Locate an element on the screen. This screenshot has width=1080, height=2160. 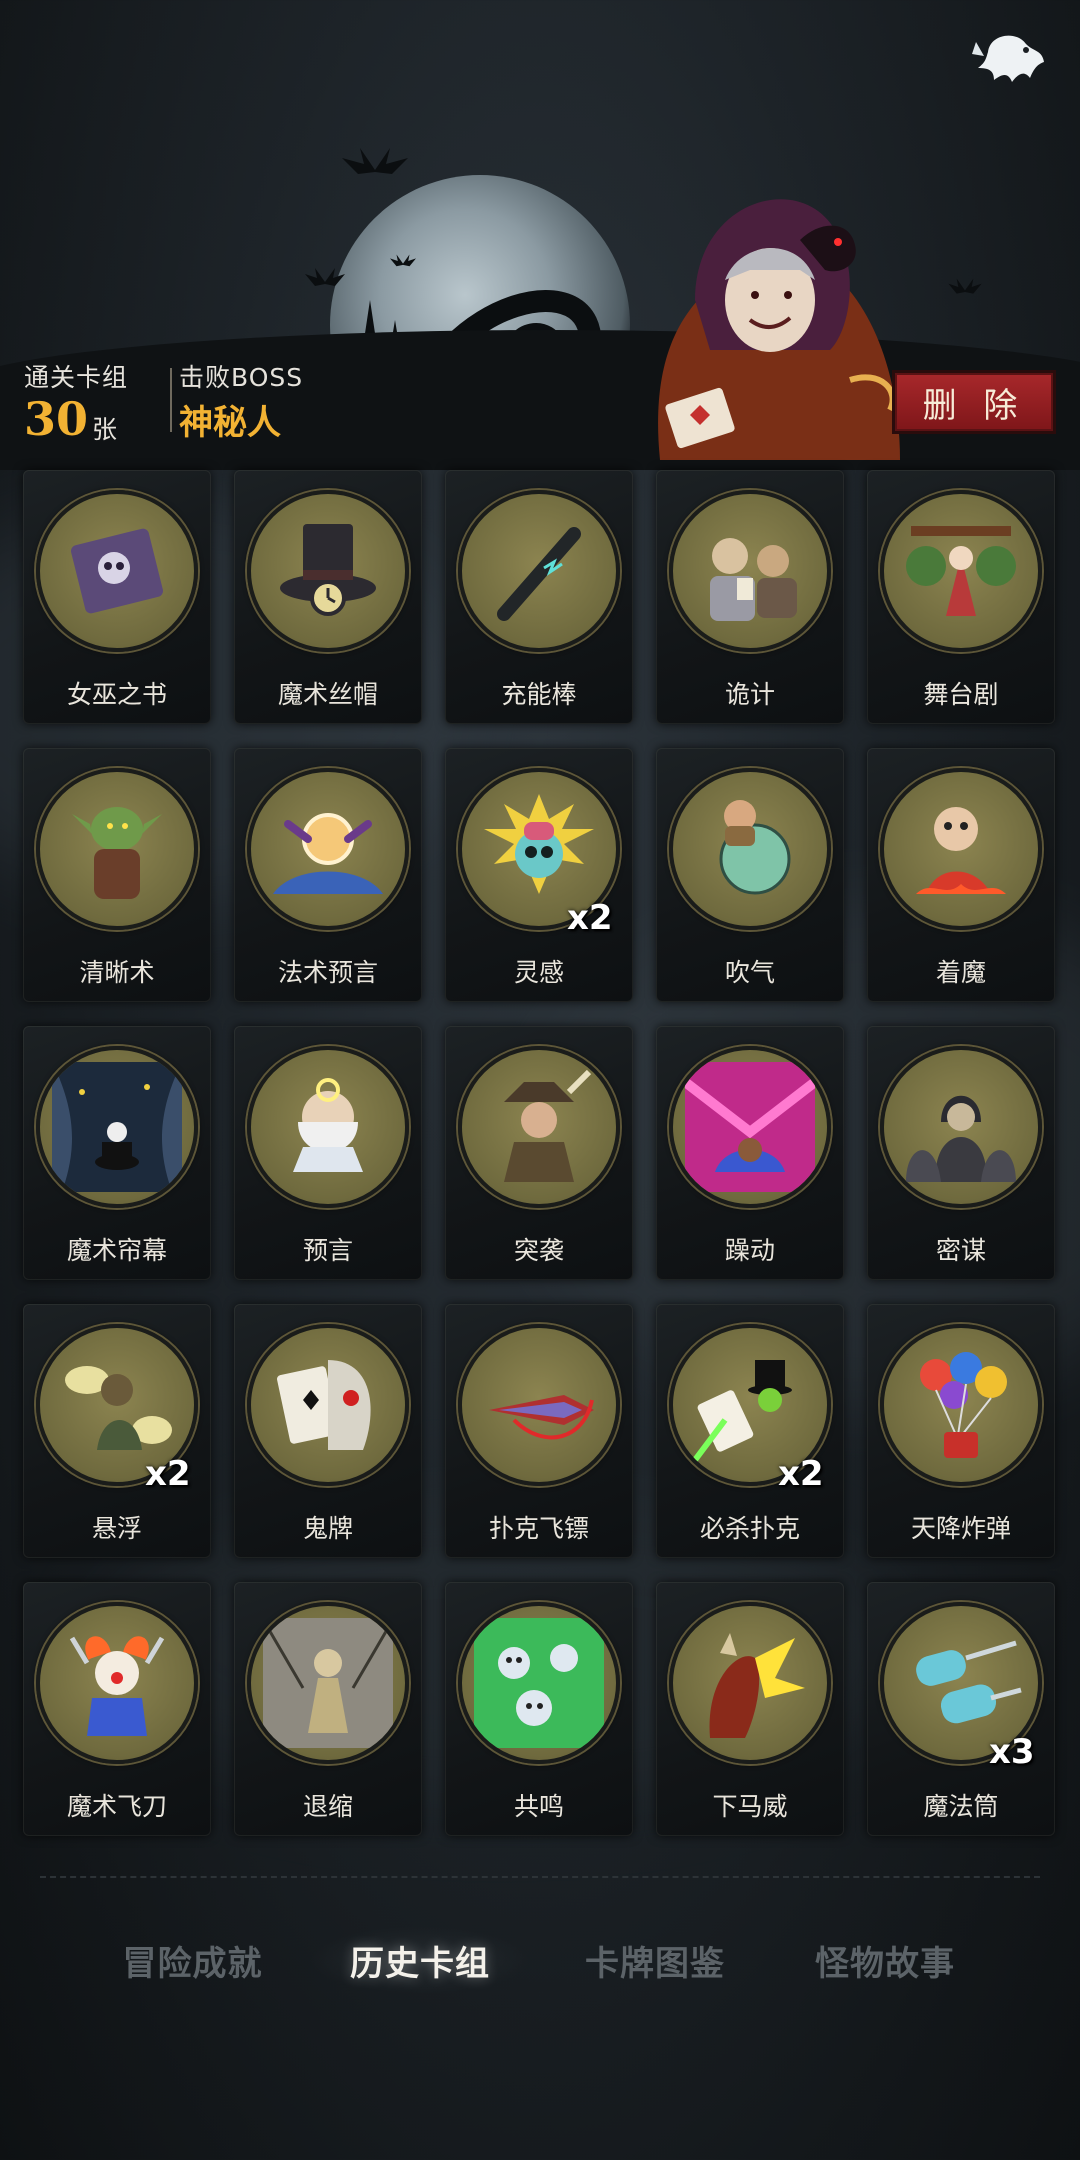
bottom-tab-bar: 冒险成就 历史卡组 卡牌图鉴 怪物故事 is located at coordinates (550, 1960).